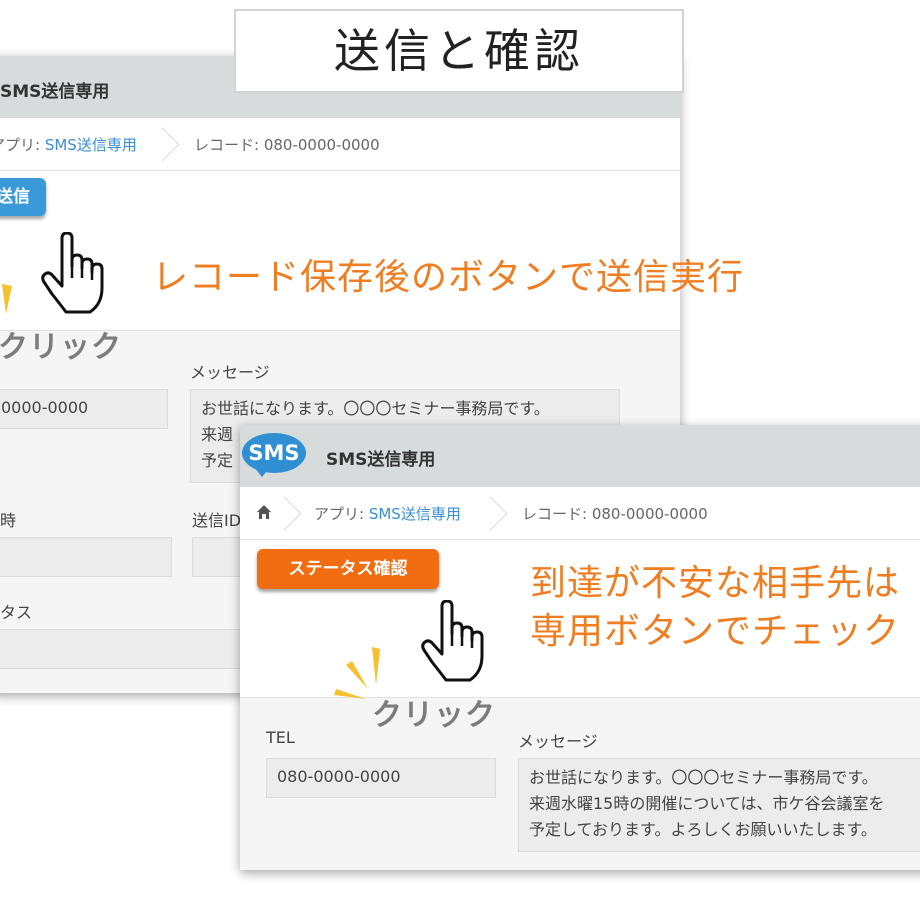 The width and height of the screenshot is (920, 920). I want to click on status-callout: 到達が不安な相手先は 専用ボタンでチェック, so click(715, 607).